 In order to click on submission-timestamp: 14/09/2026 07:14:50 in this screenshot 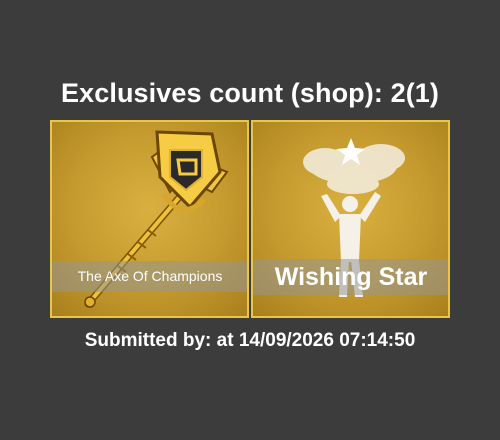, I will do `click(327, 340)`.